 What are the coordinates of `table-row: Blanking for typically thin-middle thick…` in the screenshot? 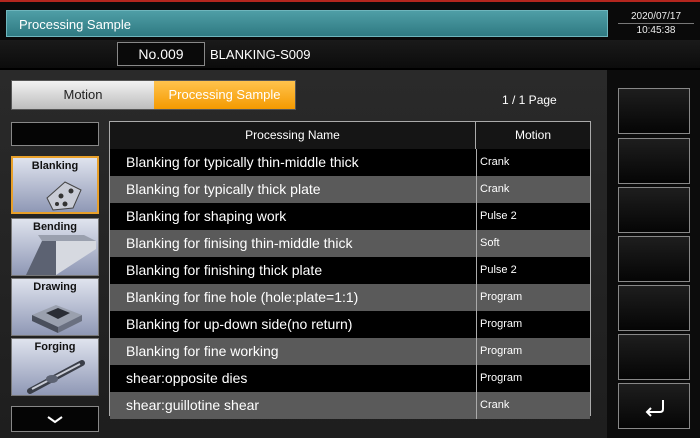 It's located at (350, 162).